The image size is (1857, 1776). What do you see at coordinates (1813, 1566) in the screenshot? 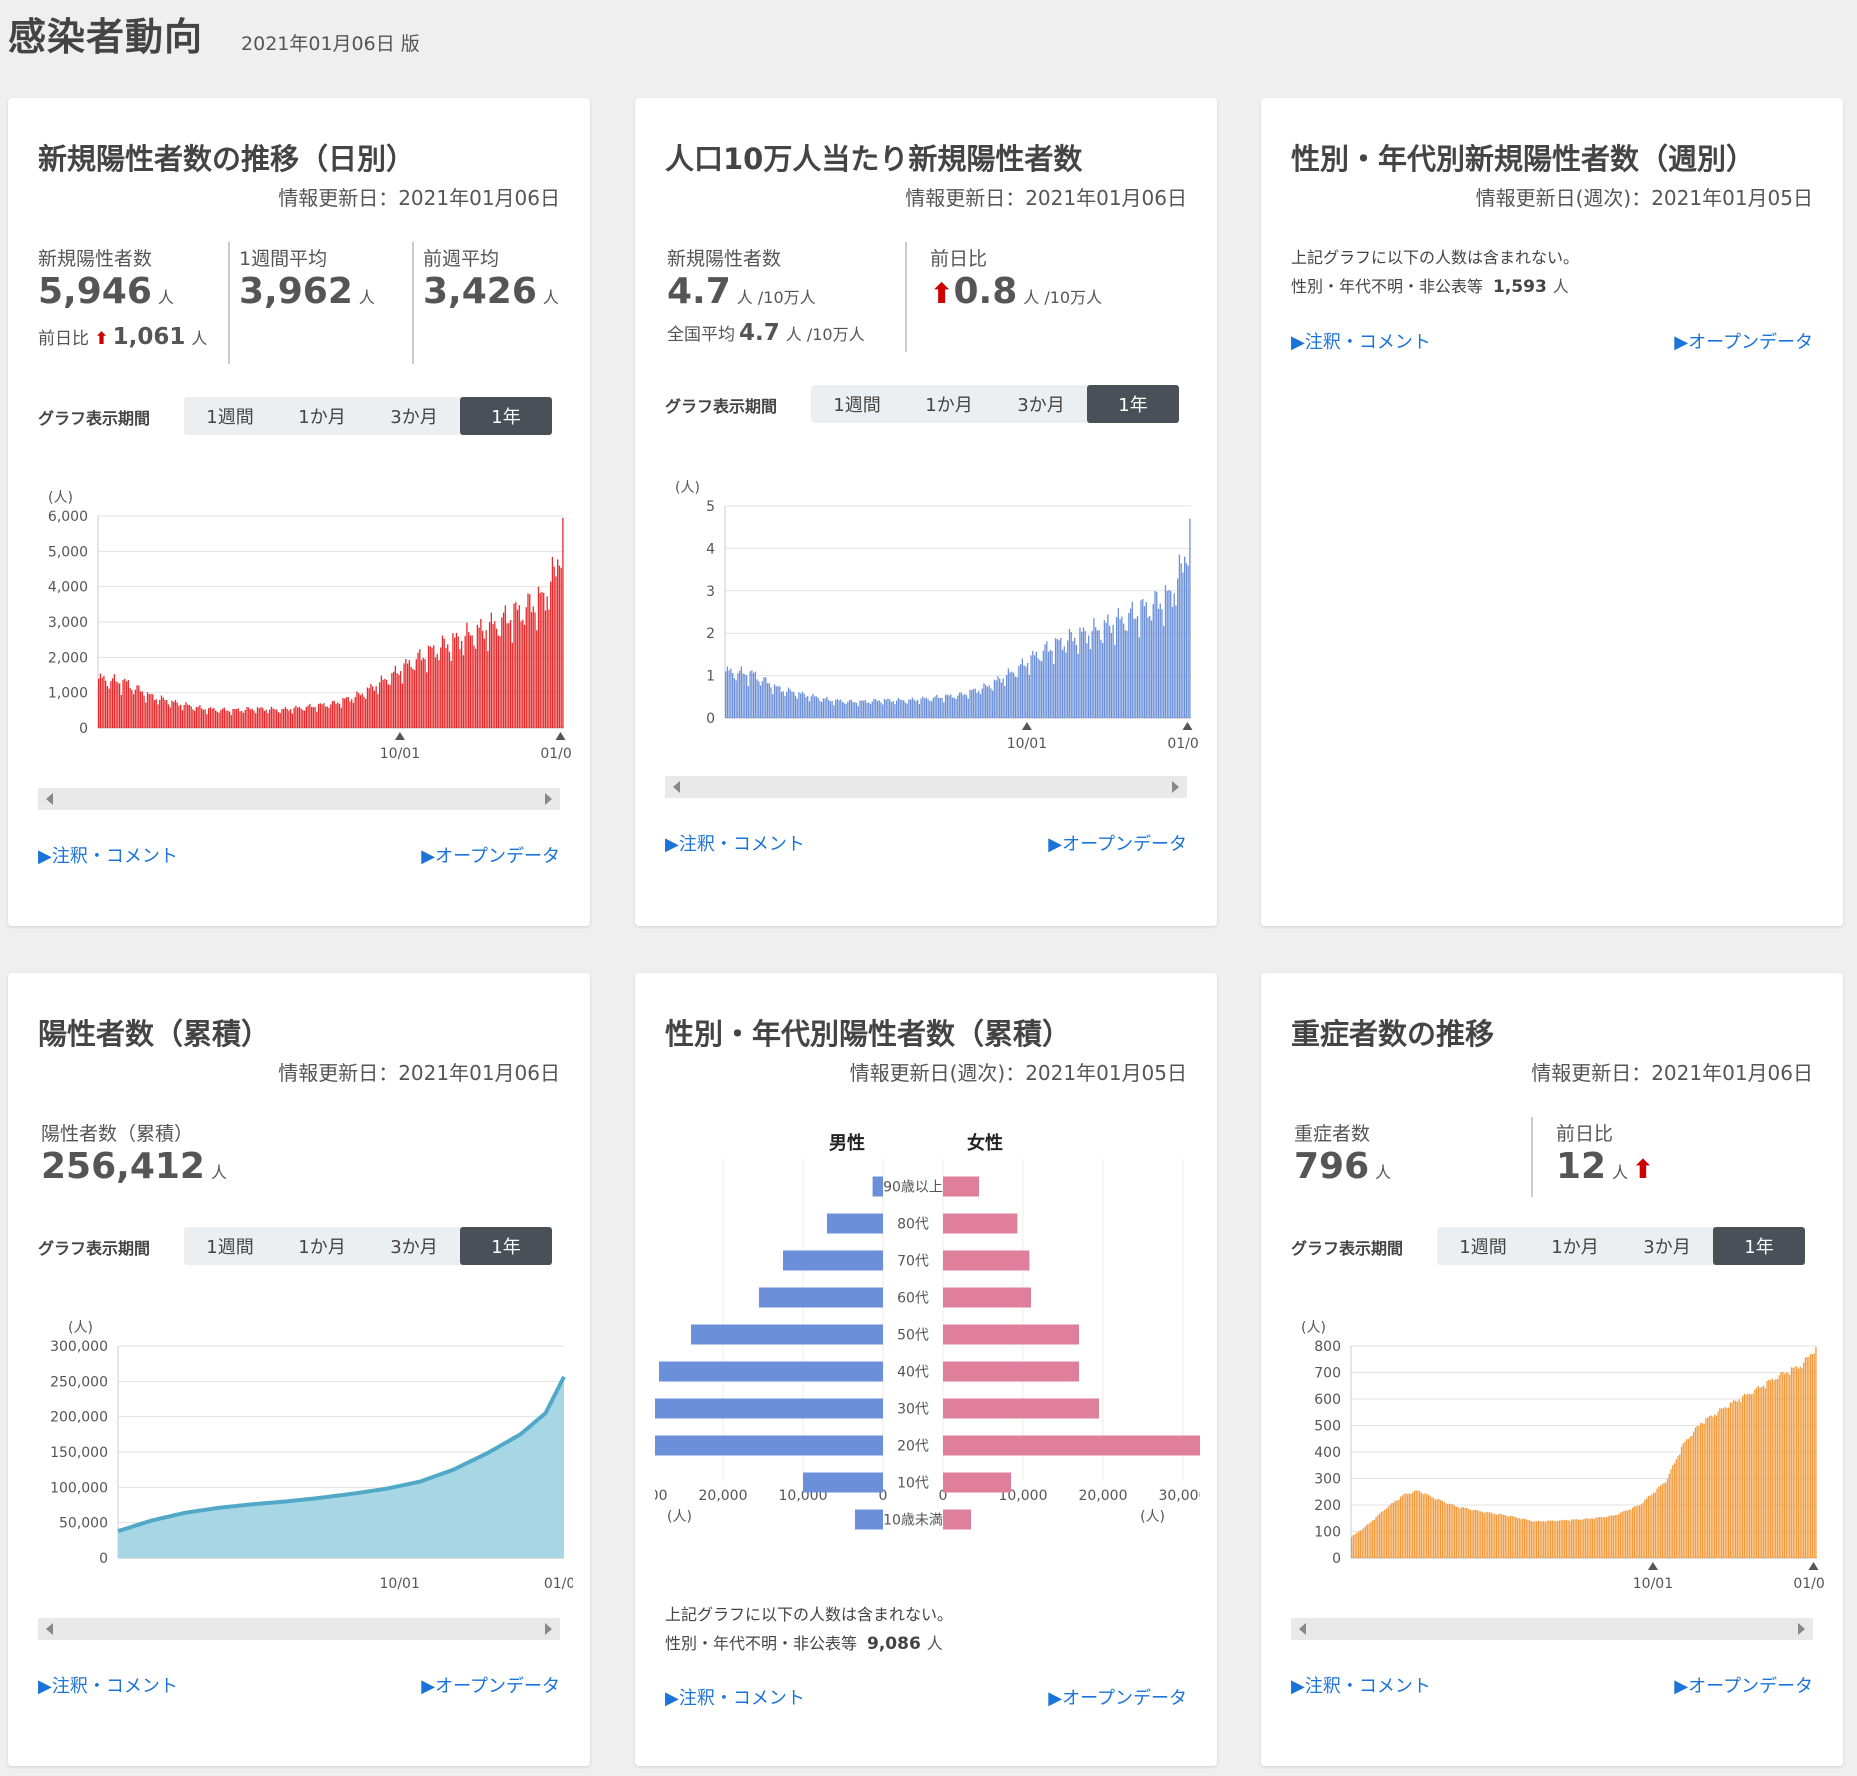
I see `x-tick-marker` at bounding box center [1813, 1566].